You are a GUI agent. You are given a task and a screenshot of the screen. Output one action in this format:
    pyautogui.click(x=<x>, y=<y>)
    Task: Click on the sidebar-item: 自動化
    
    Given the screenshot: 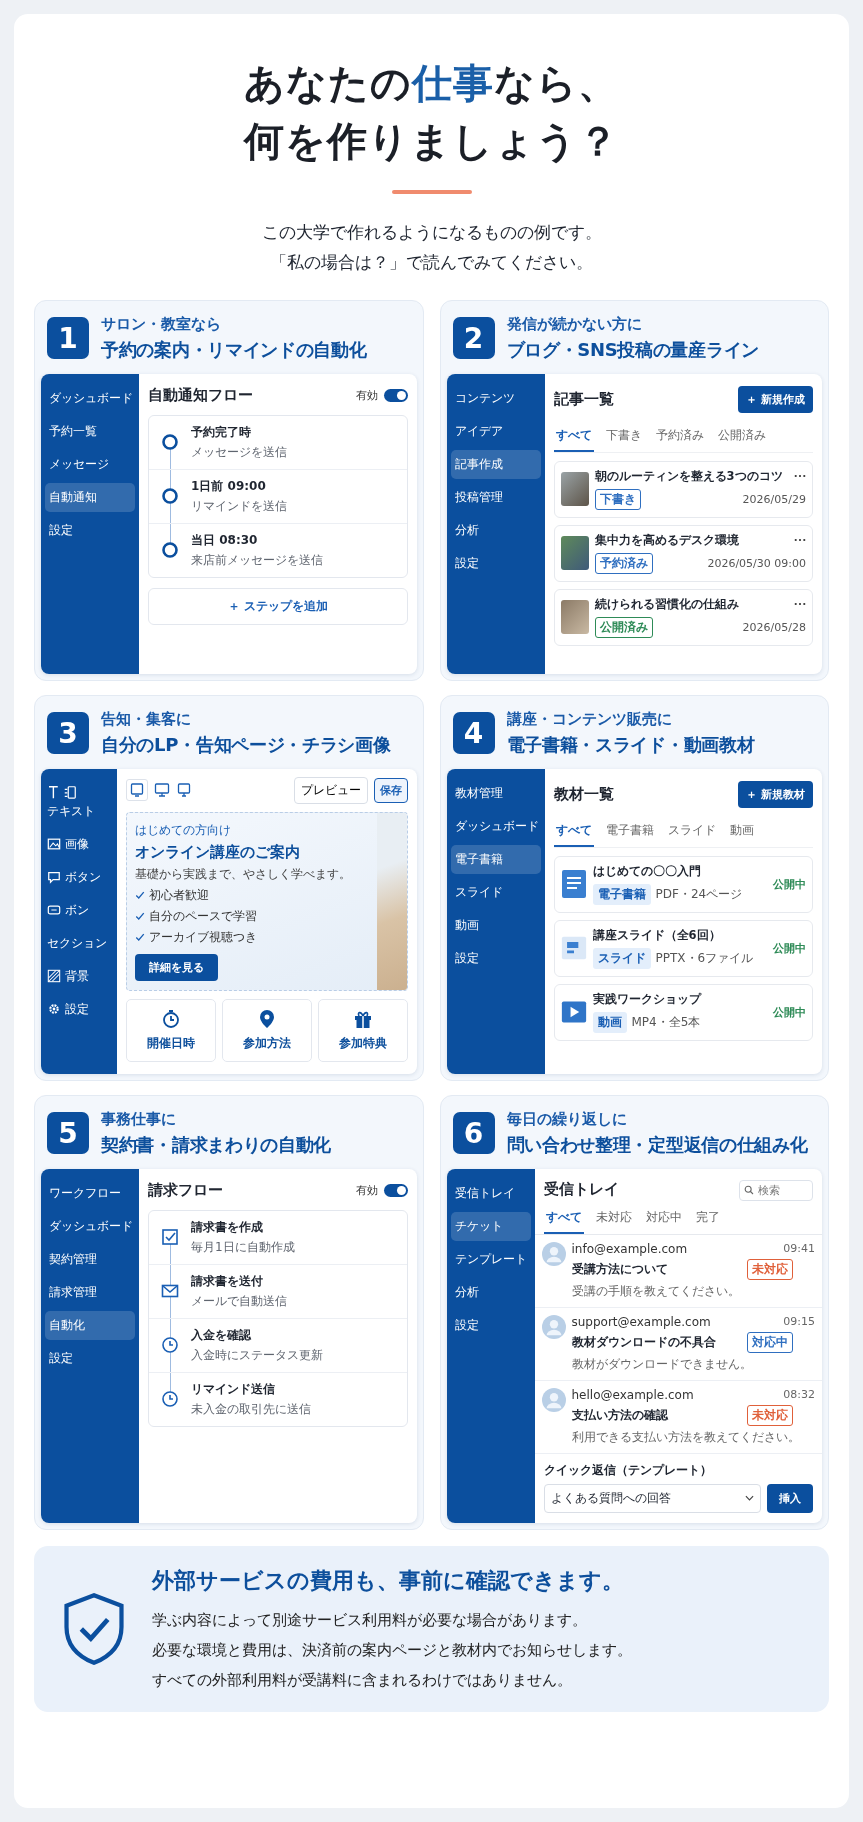 What is the action you would take?
    pyautogui.click(x=90, y=1325)
    